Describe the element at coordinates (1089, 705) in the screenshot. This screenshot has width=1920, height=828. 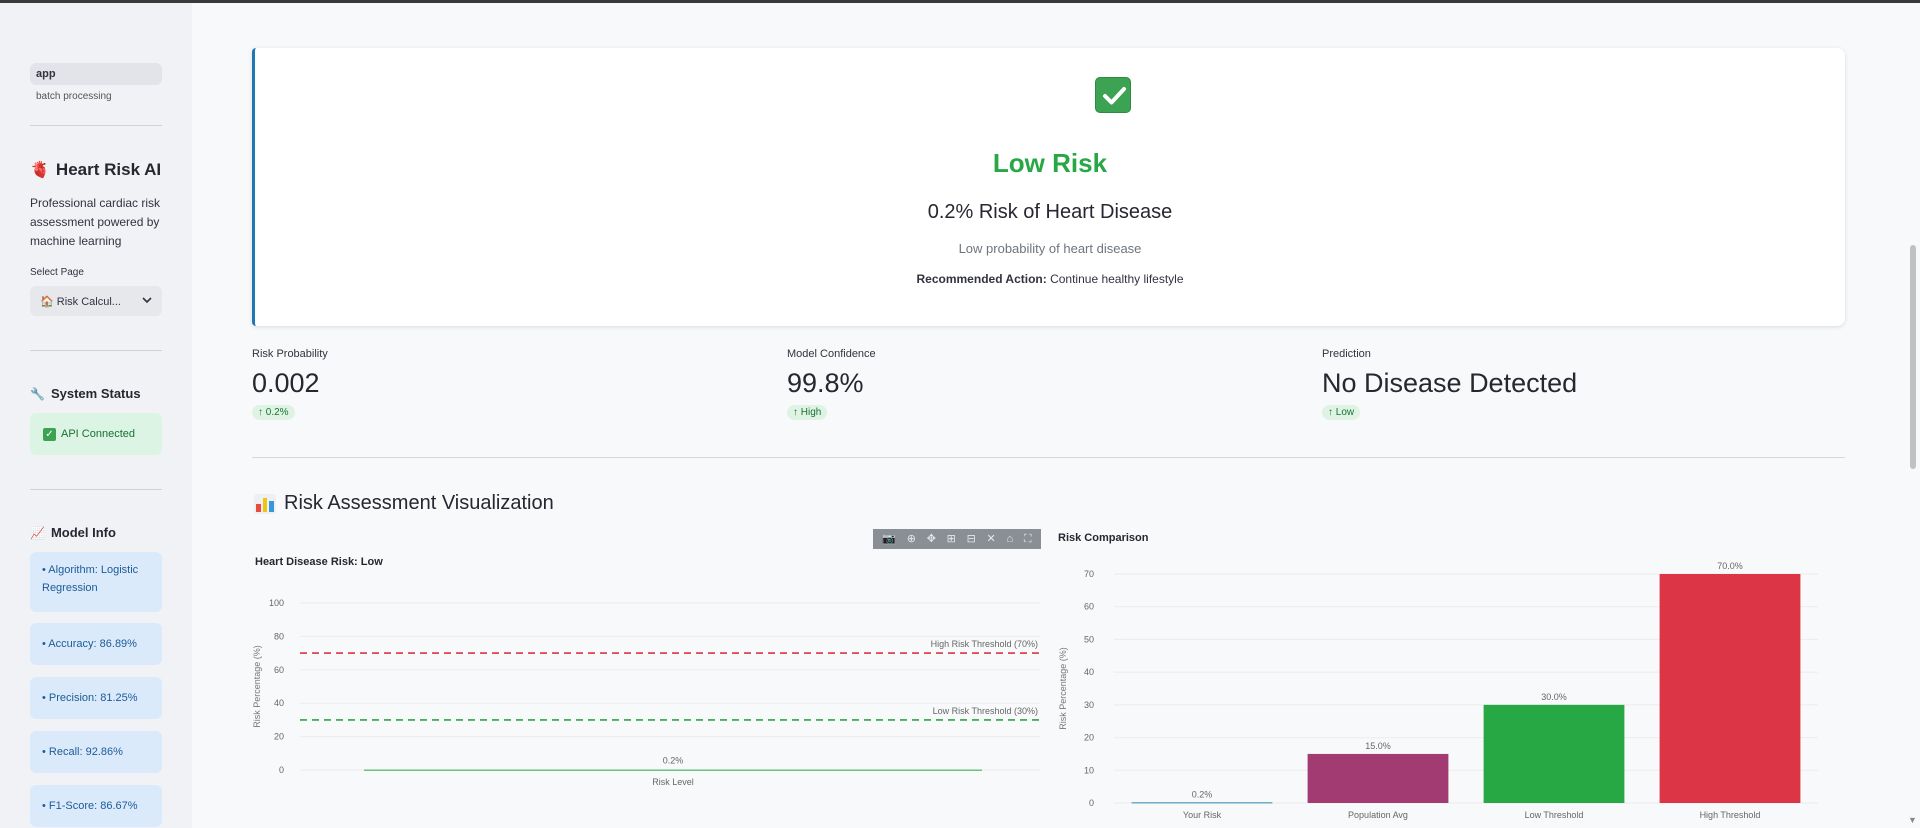
I see `y-tick-label: 30` at that location.